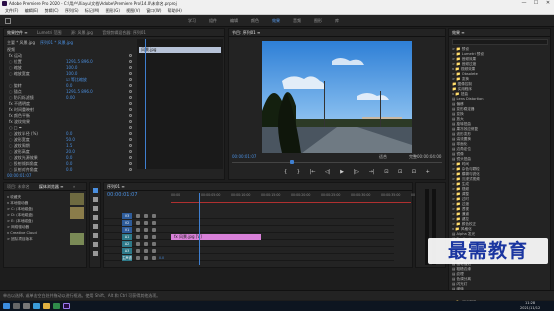 This screenshot has height=311, width=554. I want to click on program-scrubber, so click(337, 162).